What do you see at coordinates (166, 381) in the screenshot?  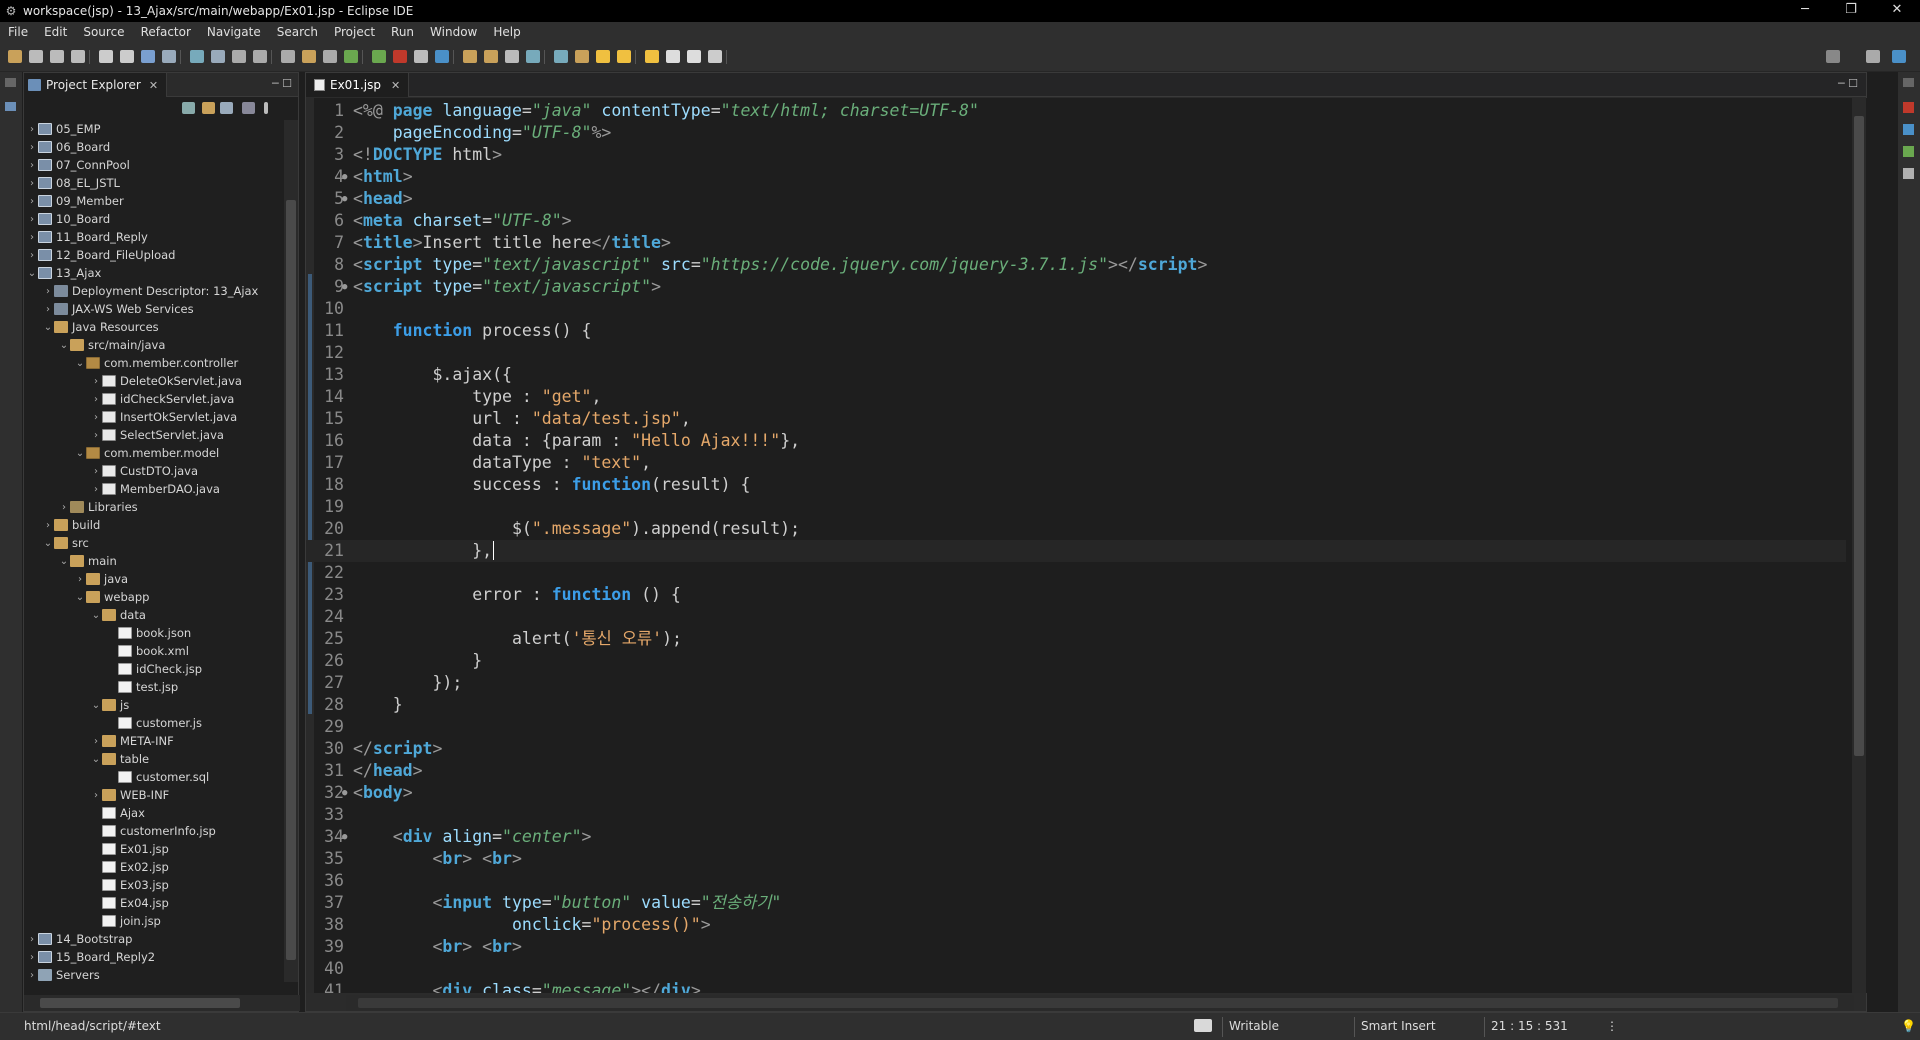 I see `tree-item: › DeleteOkServlet.java` at bounding box center [166, 381].